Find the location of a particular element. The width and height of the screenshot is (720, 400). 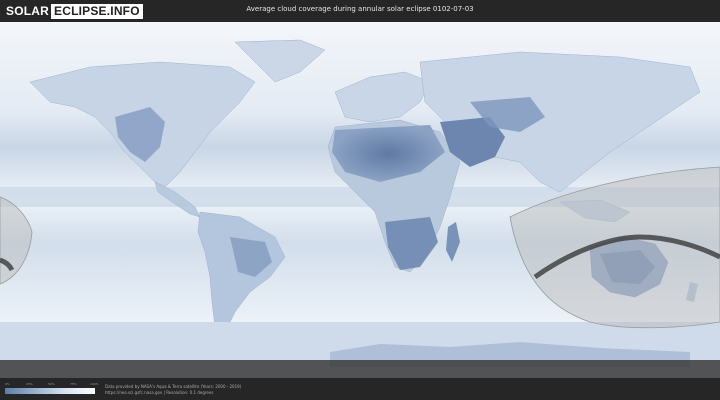

map-bottom-shadow is located at coordinates (360, 369).